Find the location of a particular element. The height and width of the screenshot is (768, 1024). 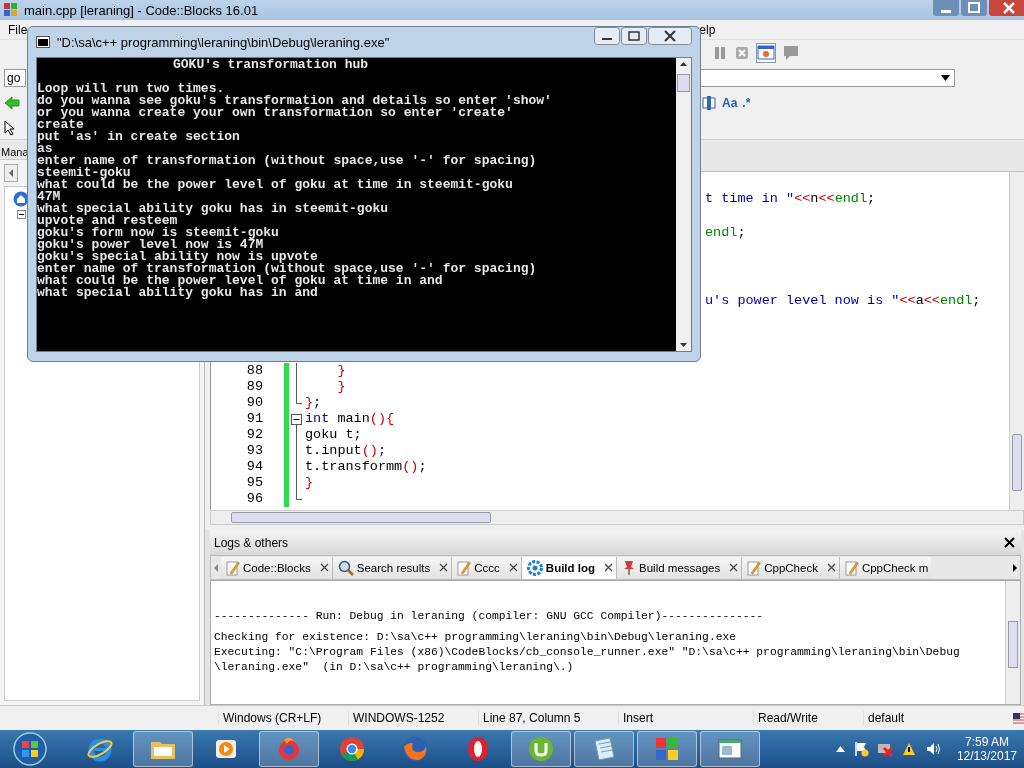

panel-title: Logs & others is located at coordinates (251, 542).